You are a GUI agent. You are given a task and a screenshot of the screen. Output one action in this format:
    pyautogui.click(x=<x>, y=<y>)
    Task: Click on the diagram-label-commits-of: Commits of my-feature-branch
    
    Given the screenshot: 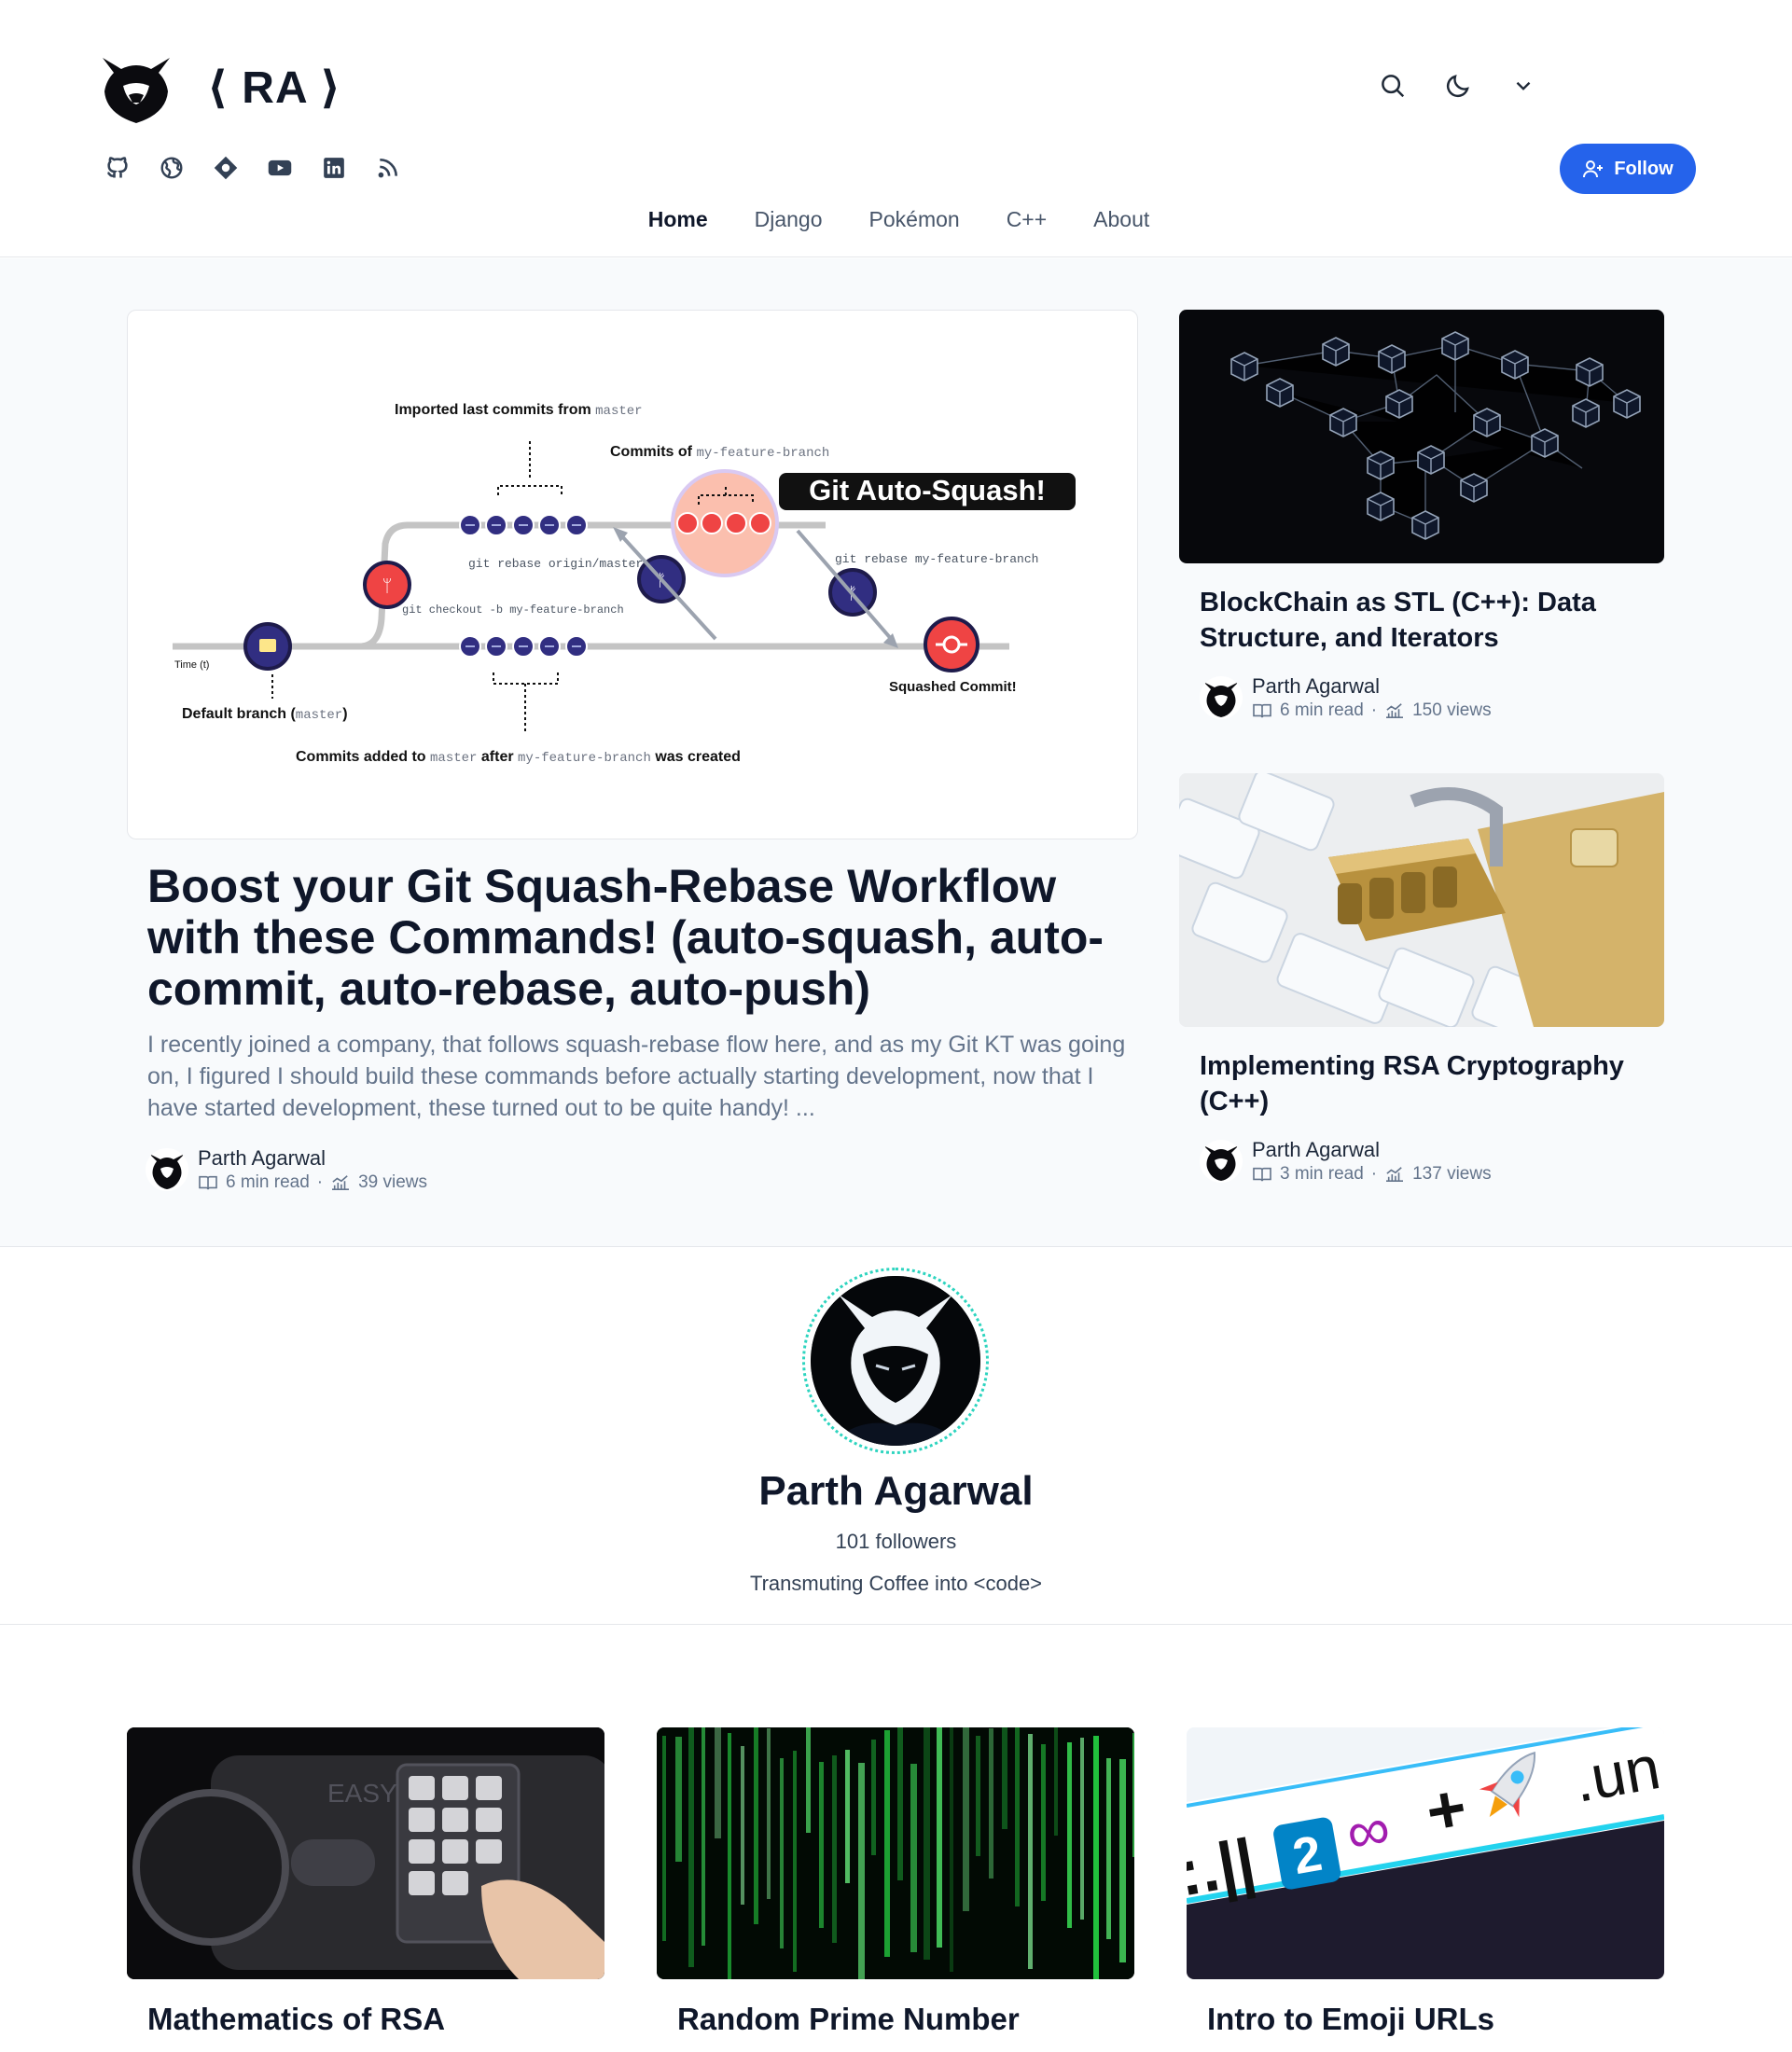 What is the action you would take?
    pyautogui.click(x=719, y=452)
    